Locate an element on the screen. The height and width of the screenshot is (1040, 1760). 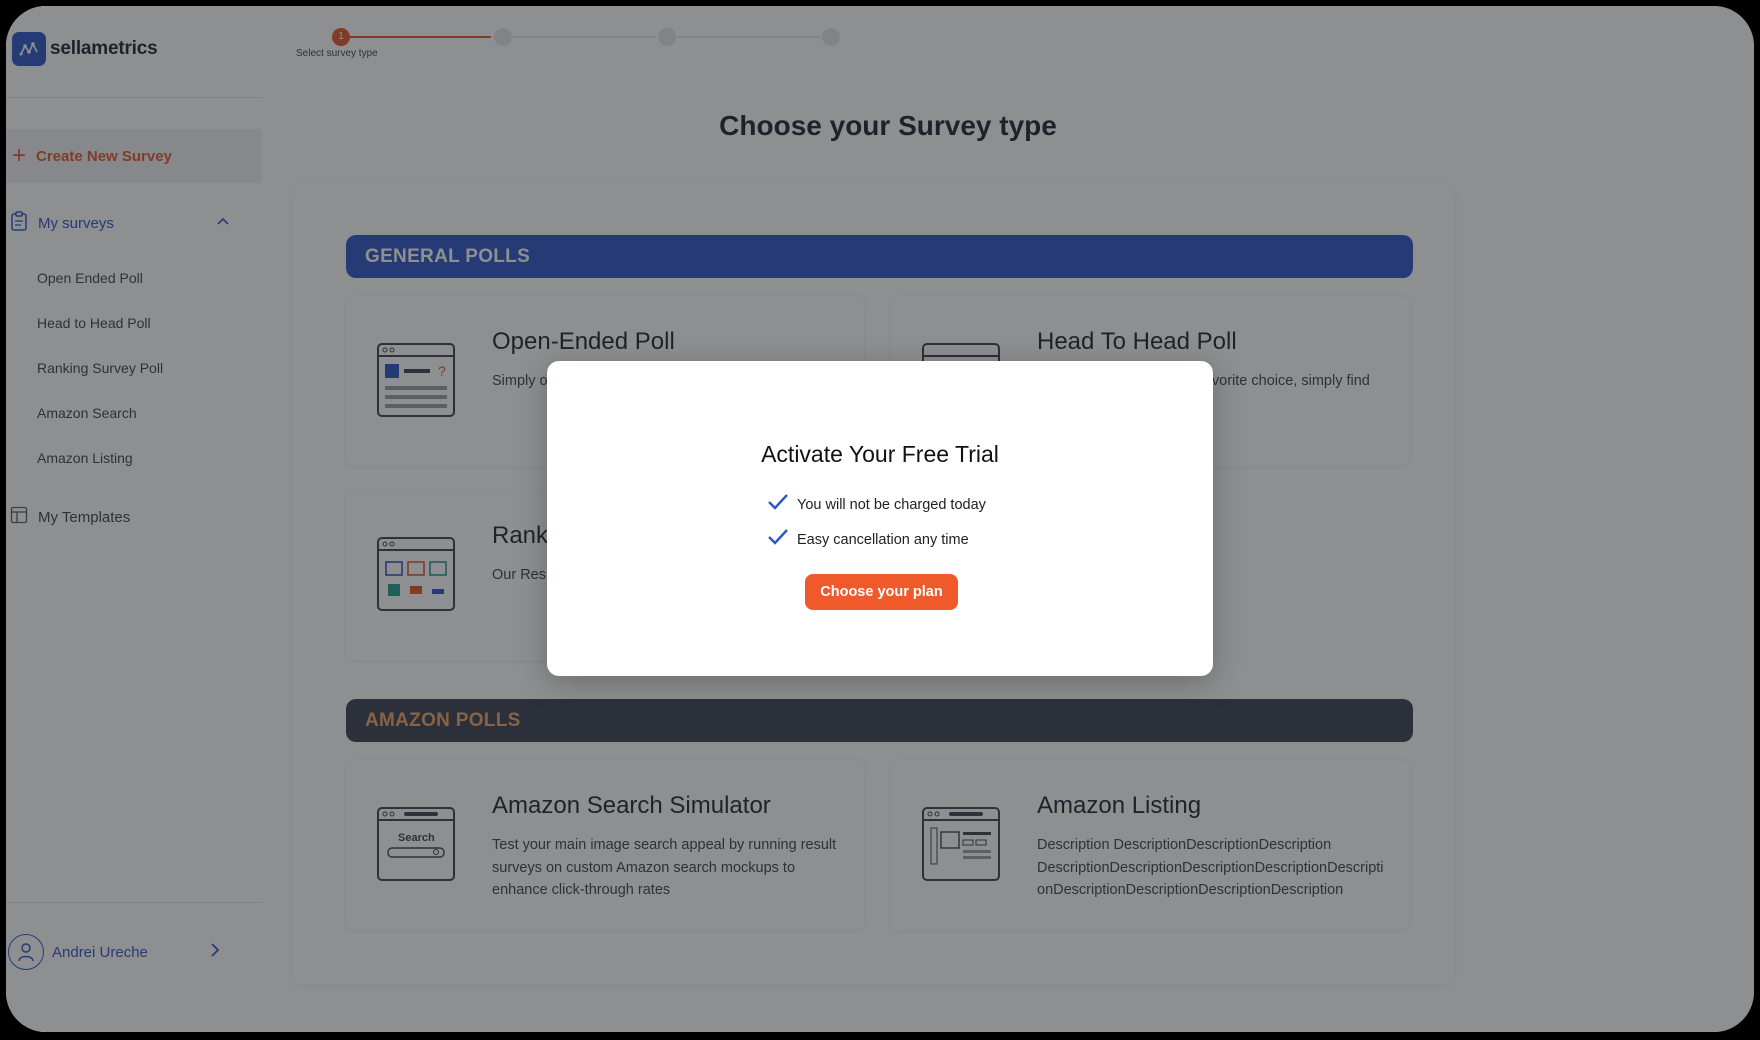
benefit-item: You will not be charged today is located at coordinates (876, 504).